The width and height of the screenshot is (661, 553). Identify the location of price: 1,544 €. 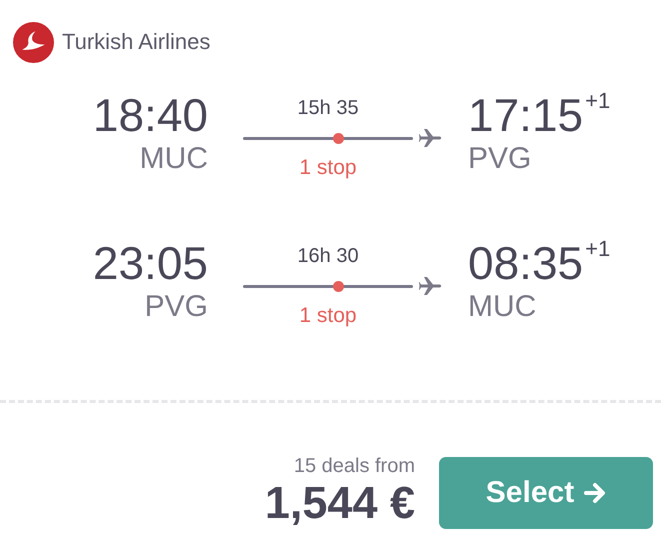
(339, 503).